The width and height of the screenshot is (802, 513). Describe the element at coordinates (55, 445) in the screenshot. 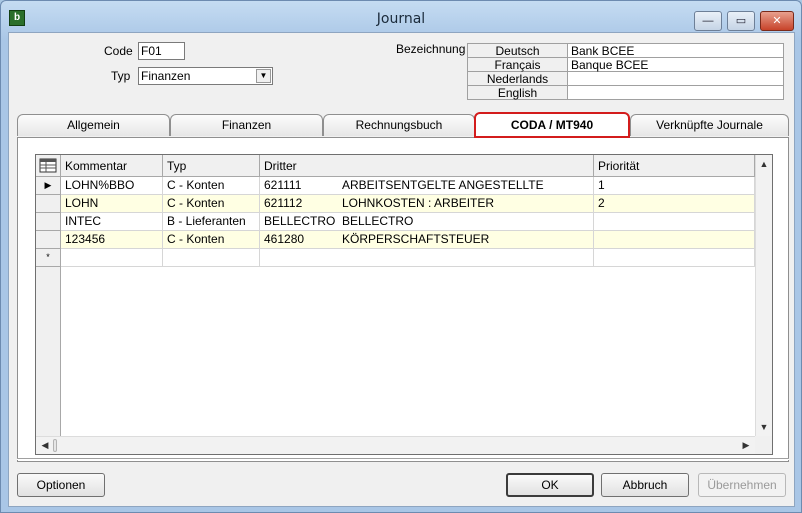

I see `horizontal-scroll-thumb` at that location.